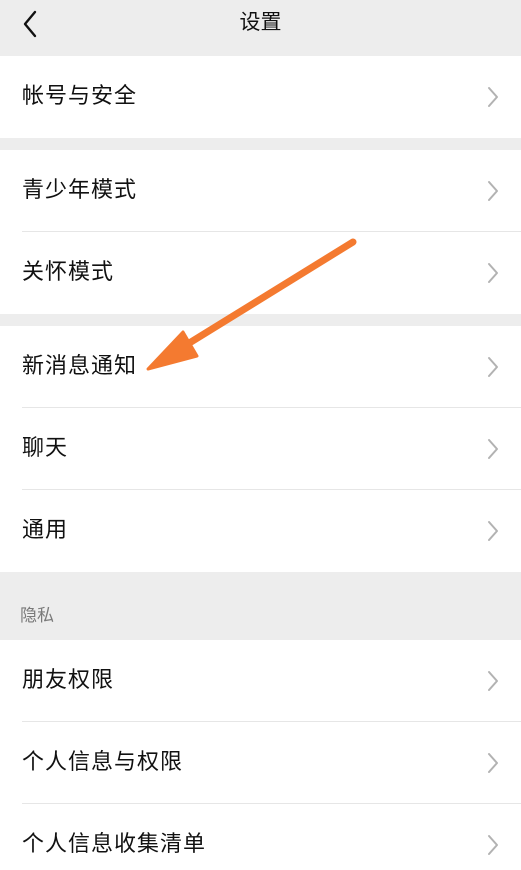  Describe the element at coordinates (37, 616) in the screenshot. I see `section-header-privacy: 隐私` at that location.